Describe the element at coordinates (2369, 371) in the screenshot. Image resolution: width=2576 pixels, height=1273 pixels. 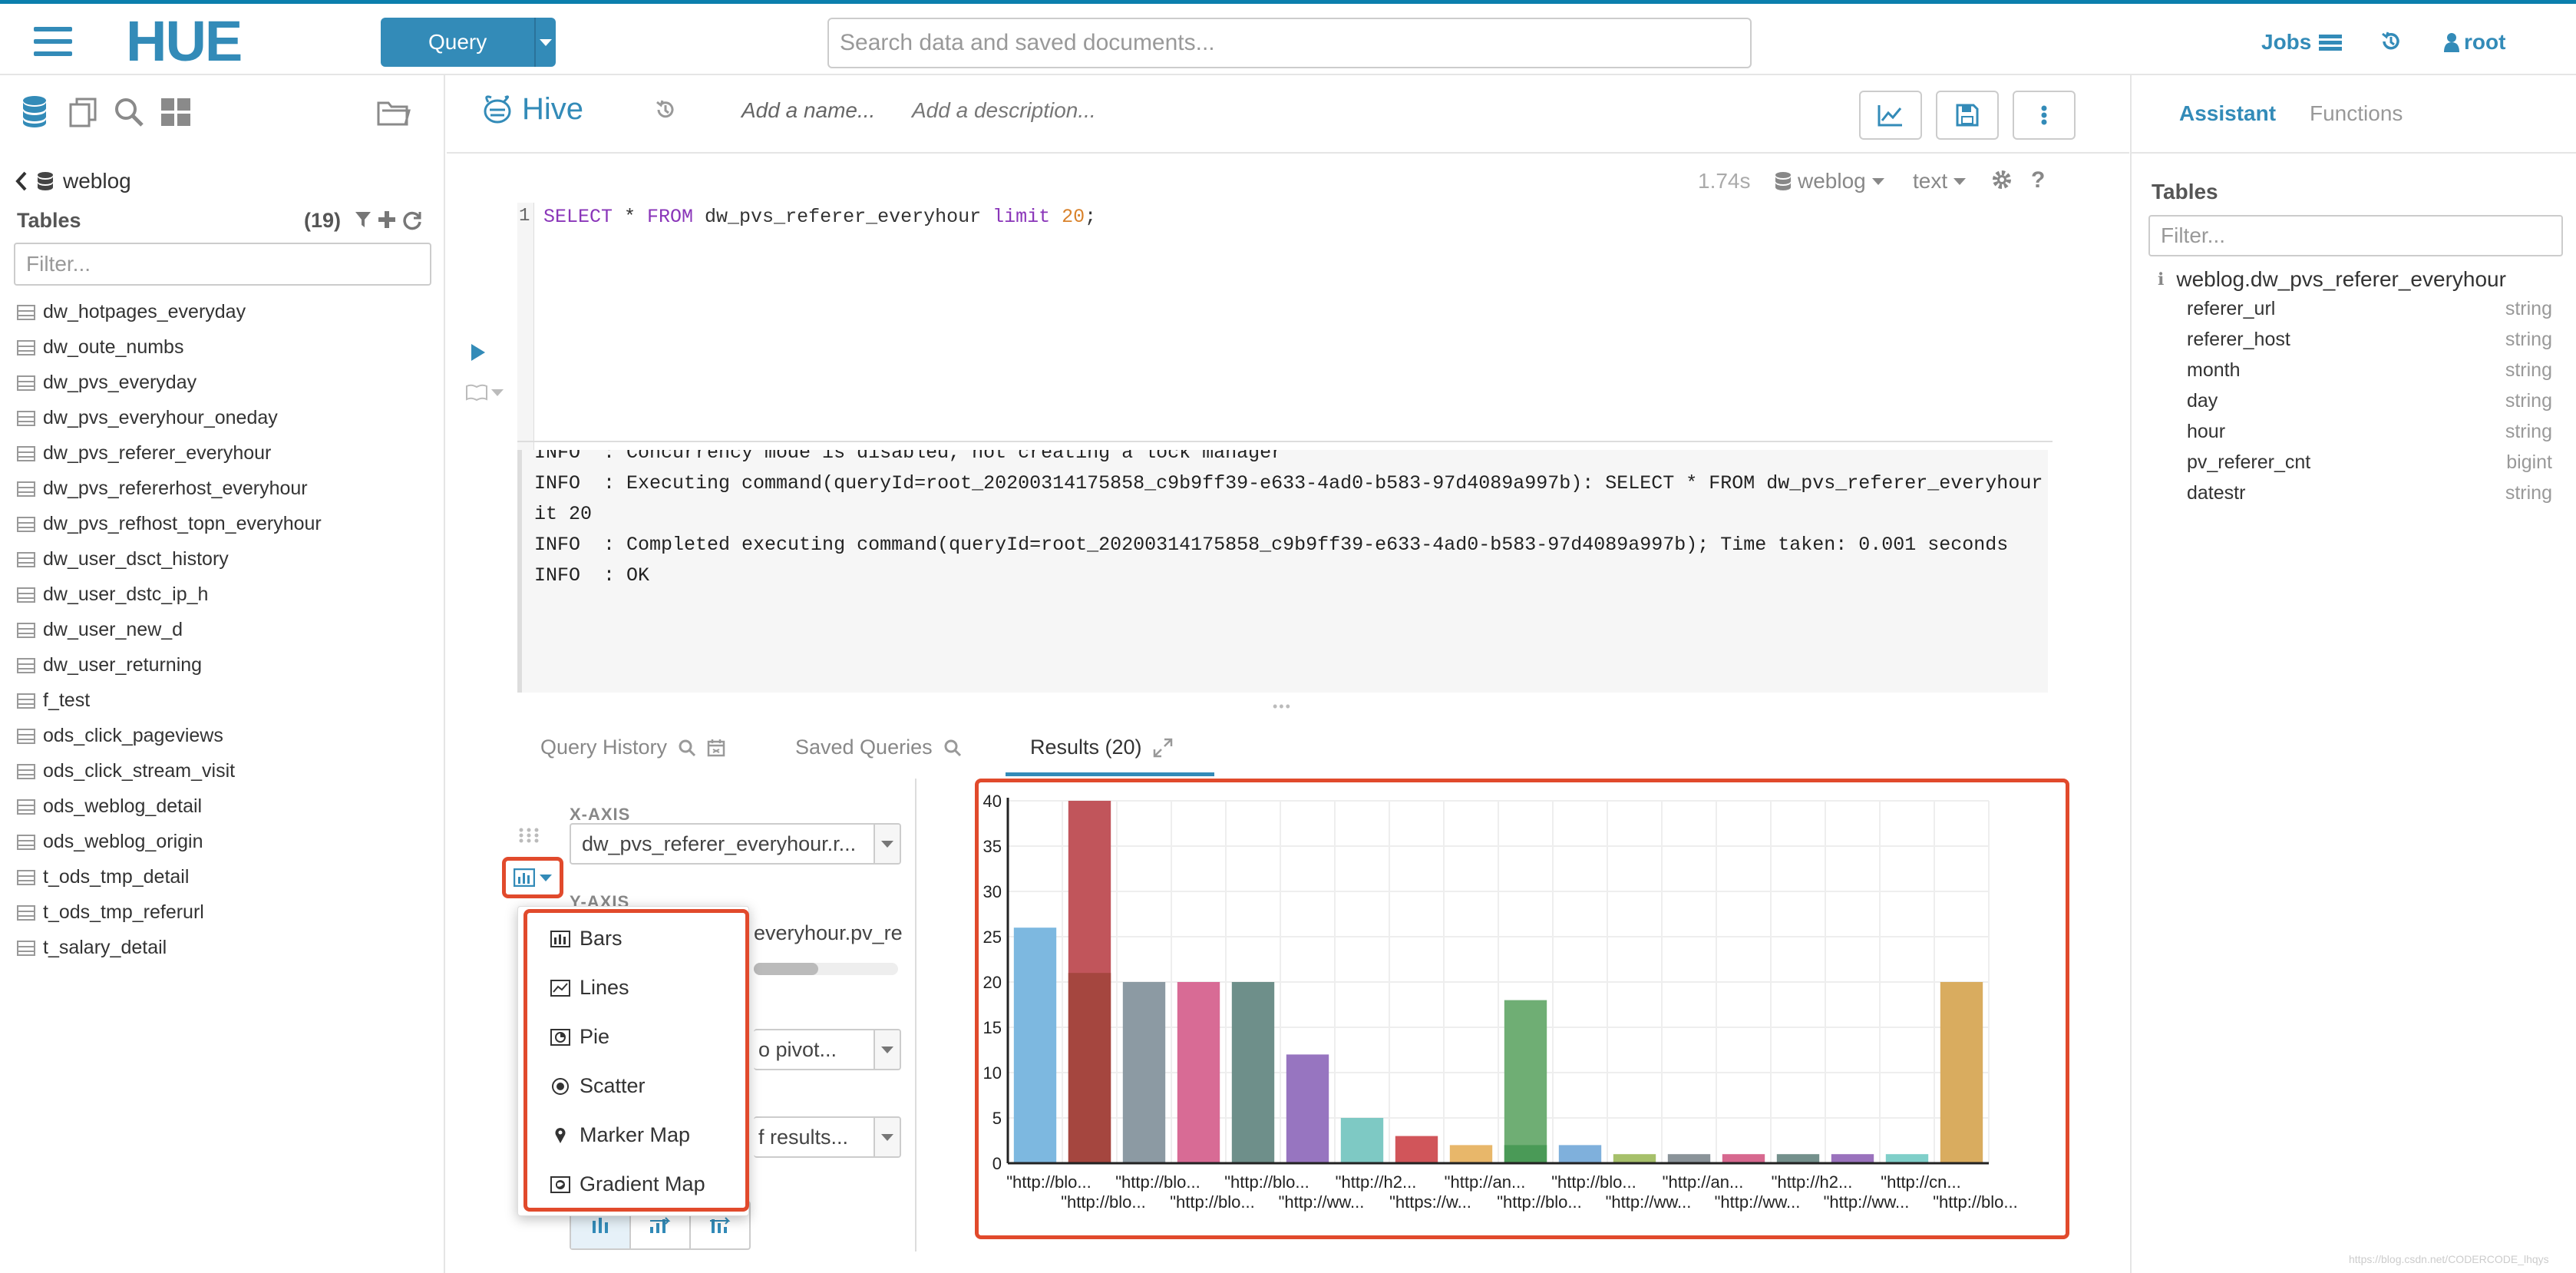
I see `column-row: month string` at that location.